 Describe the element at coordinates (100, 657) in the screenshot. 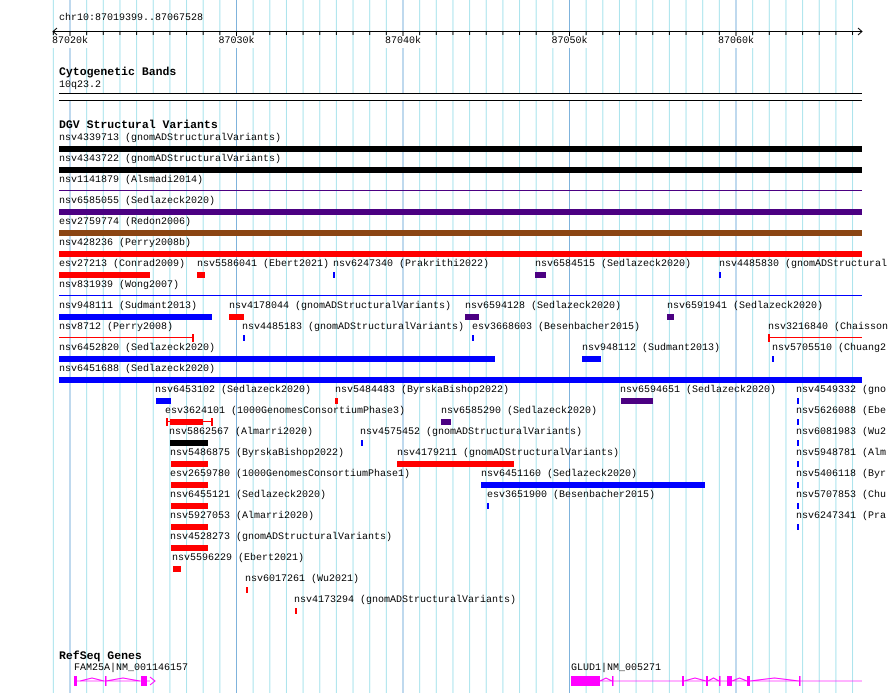

I see `track-title: RefSeq Genes` at that location.